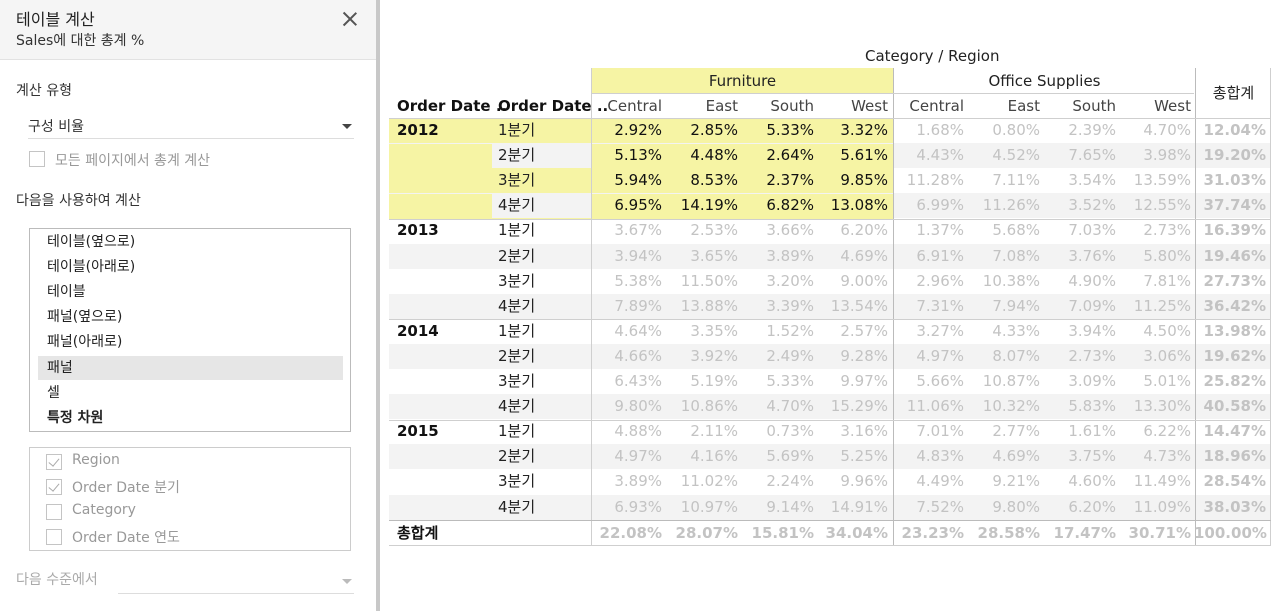 Image resolution: width=1280 pixels, height=611 pixels. Describe the element at coordinates (1005, 256) in the screenshot. I see `table-cell: 7.08%` at that location.